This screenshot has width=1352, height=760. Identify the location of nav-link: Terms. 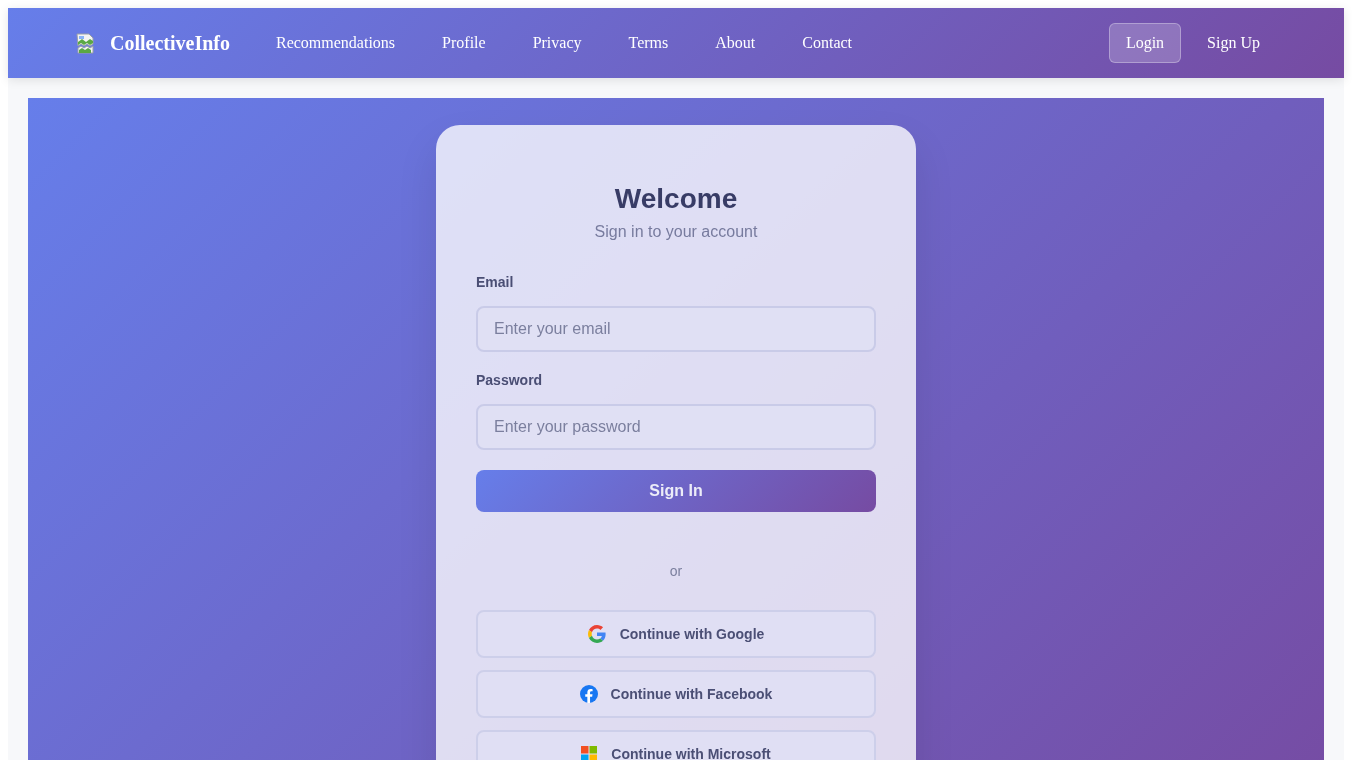
(648, 43).